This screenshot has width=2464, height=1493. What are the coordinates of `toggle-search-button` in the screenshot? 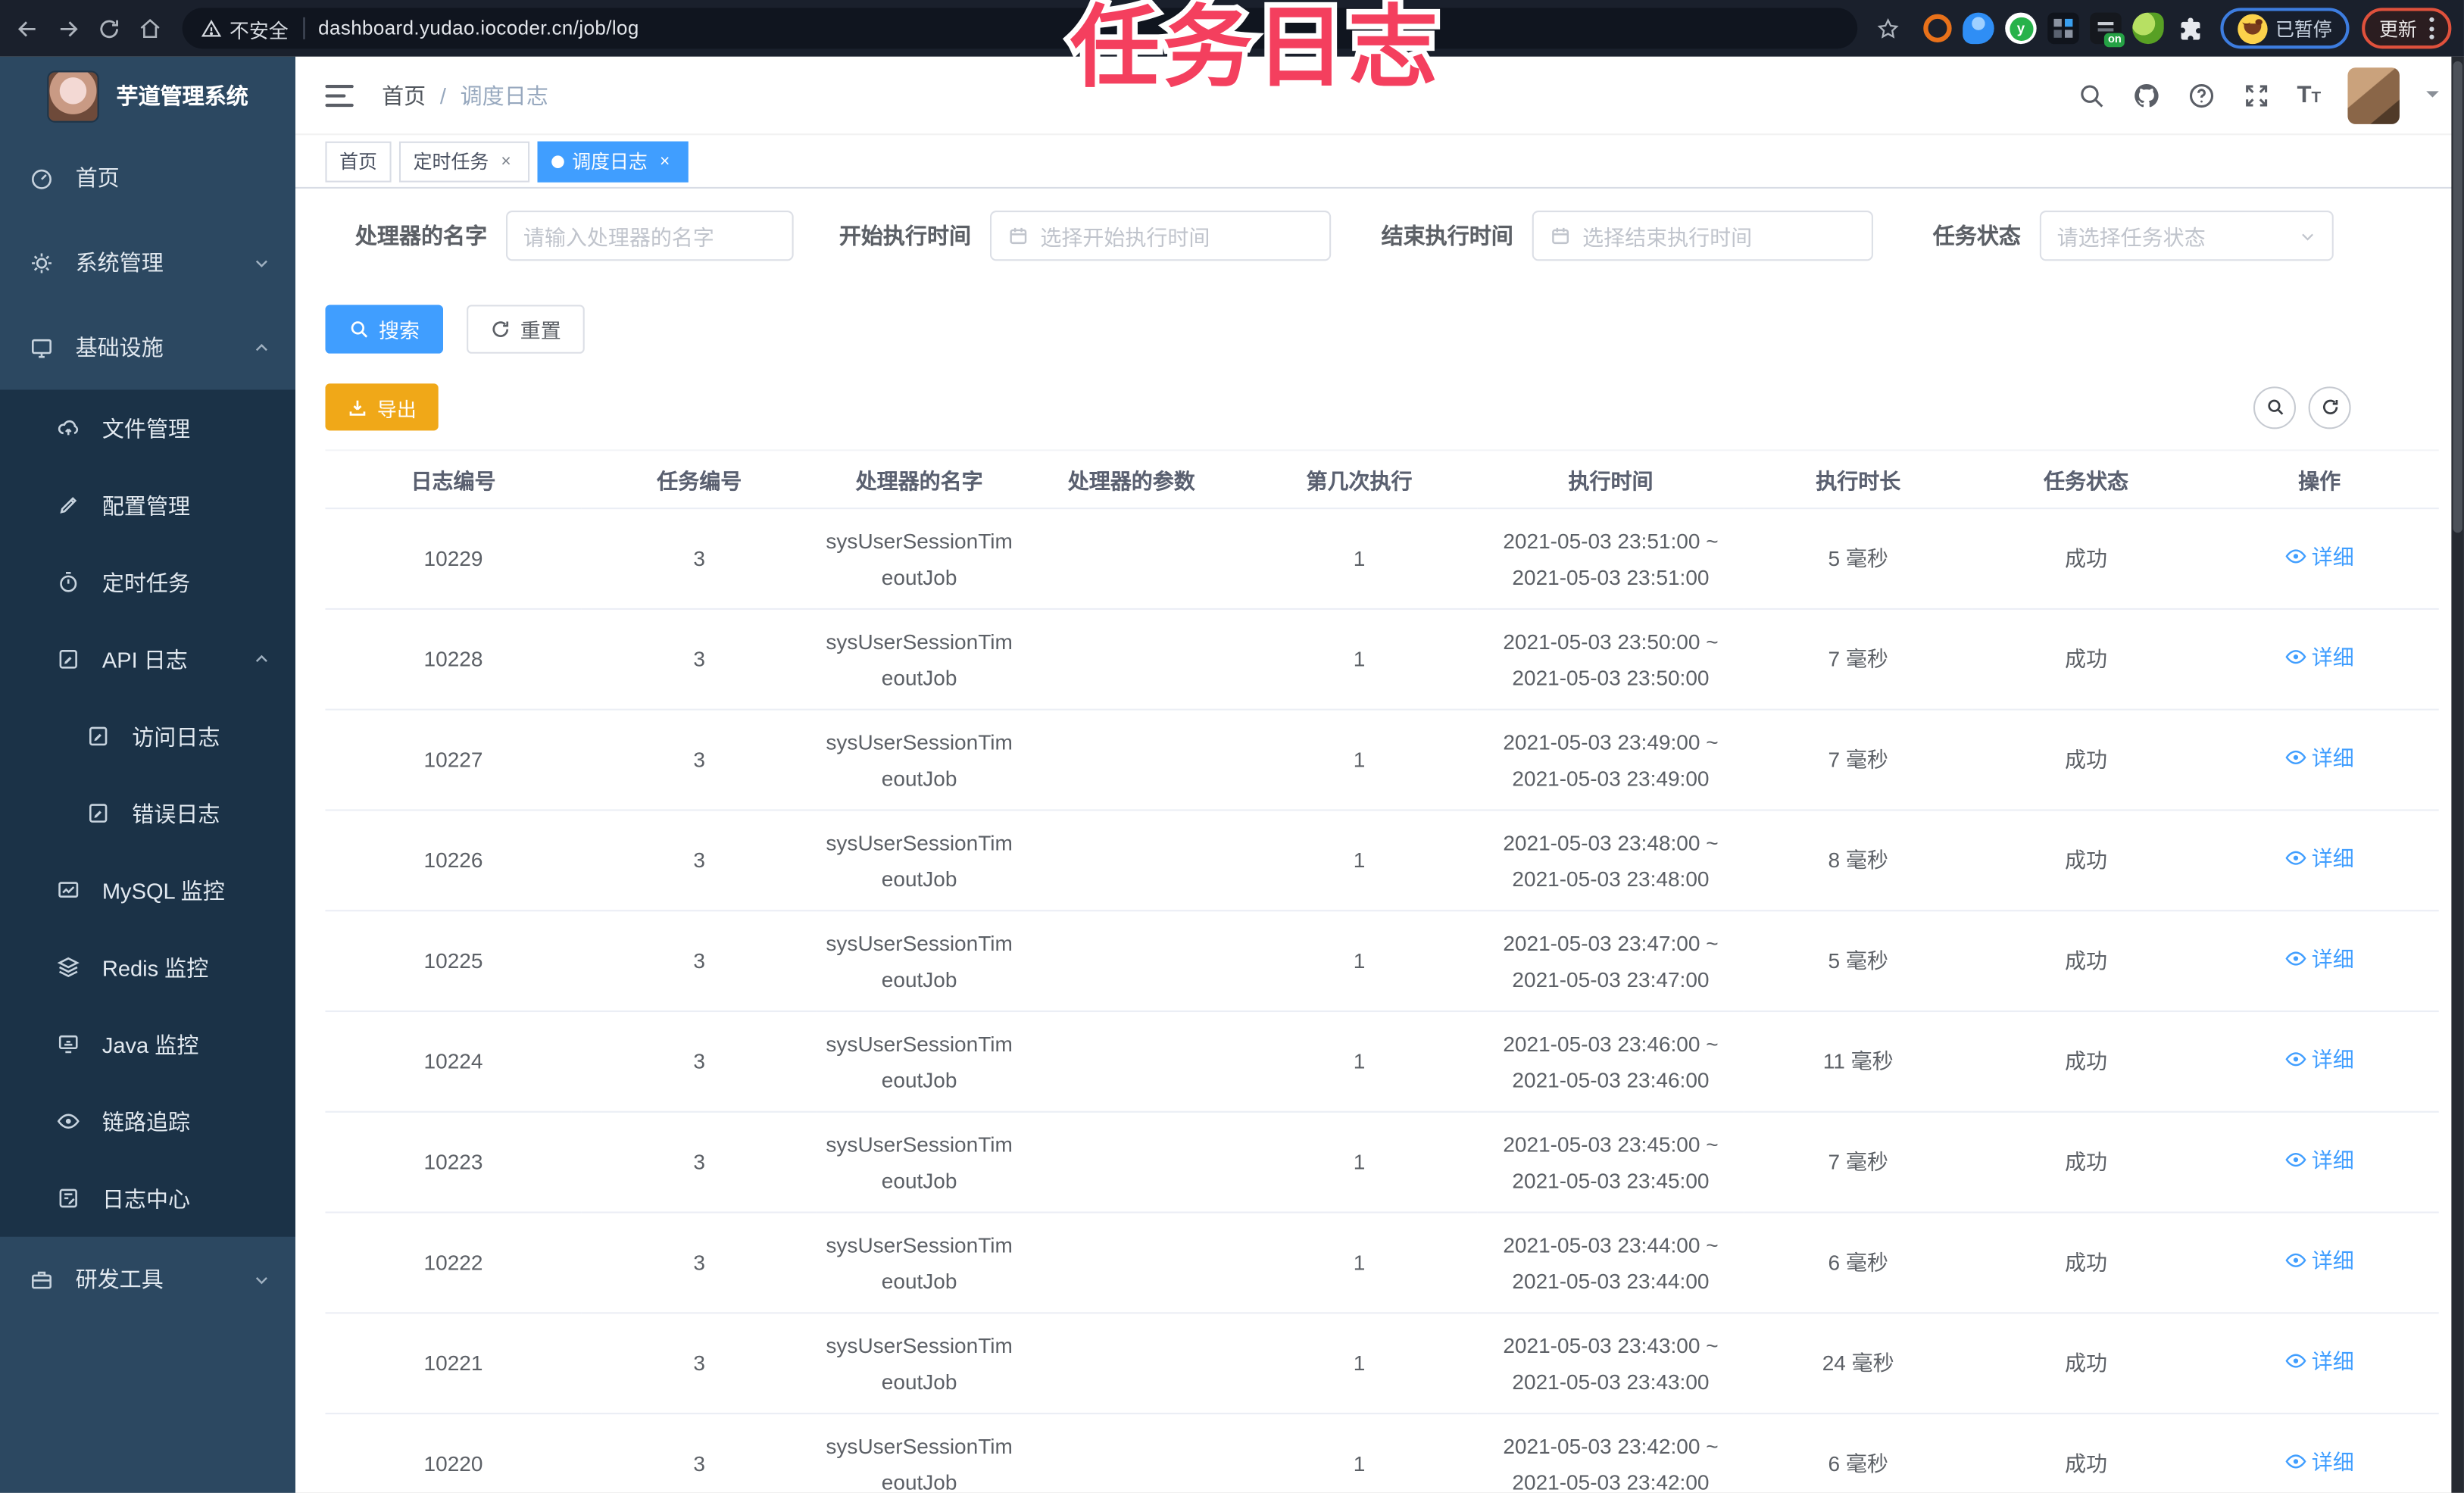 It's located at (2274, 408).